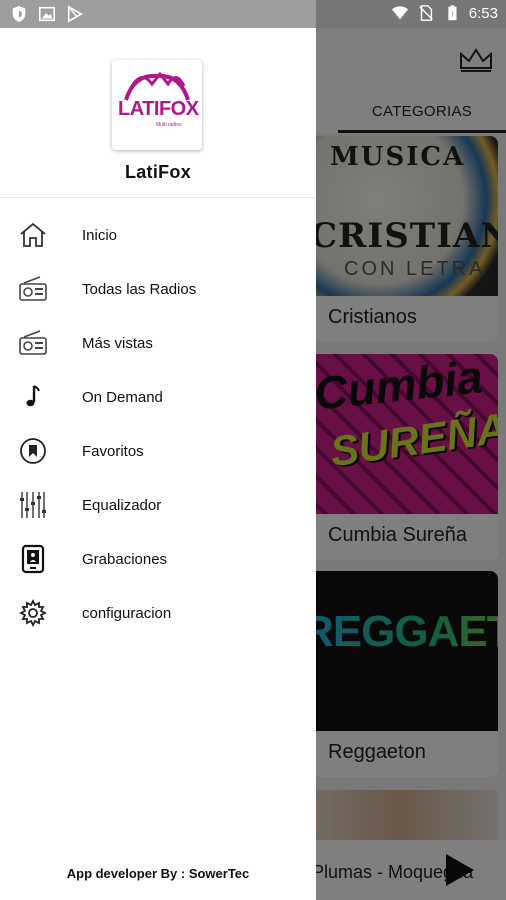  Describe the element at coordinates (169, 125) in the screenshot. I see `logo-subtext: Multi radios` at that location.